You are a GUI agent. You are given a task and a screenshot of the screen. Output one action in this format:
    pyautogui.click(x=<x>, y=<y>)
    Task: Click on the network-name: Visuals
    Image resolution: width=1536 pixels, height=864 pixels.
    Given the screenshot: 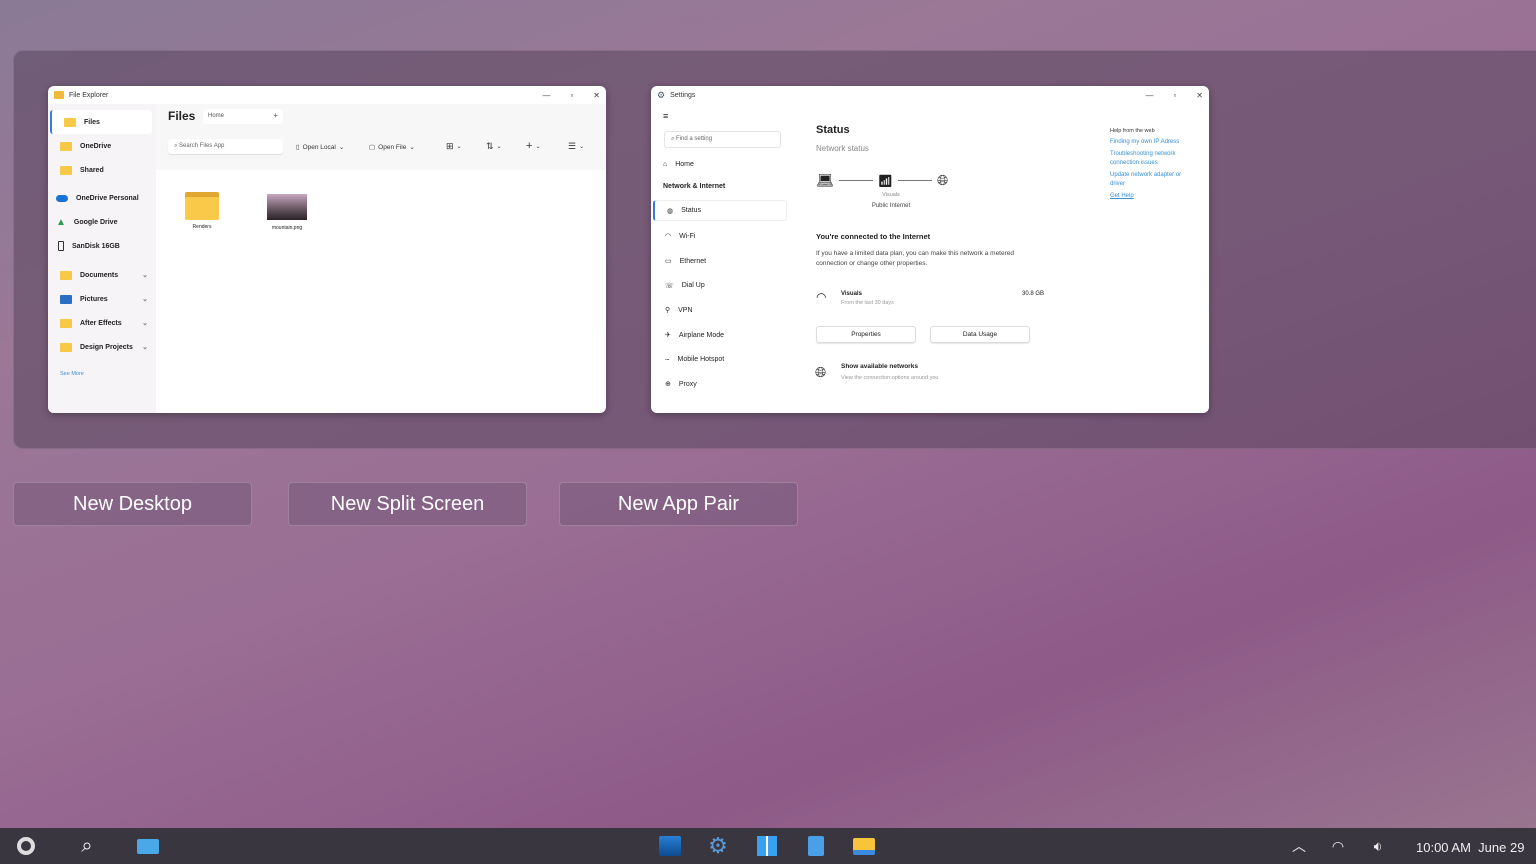 What is the action you would take?
    pyautogui.click(x=891, y=195)
    